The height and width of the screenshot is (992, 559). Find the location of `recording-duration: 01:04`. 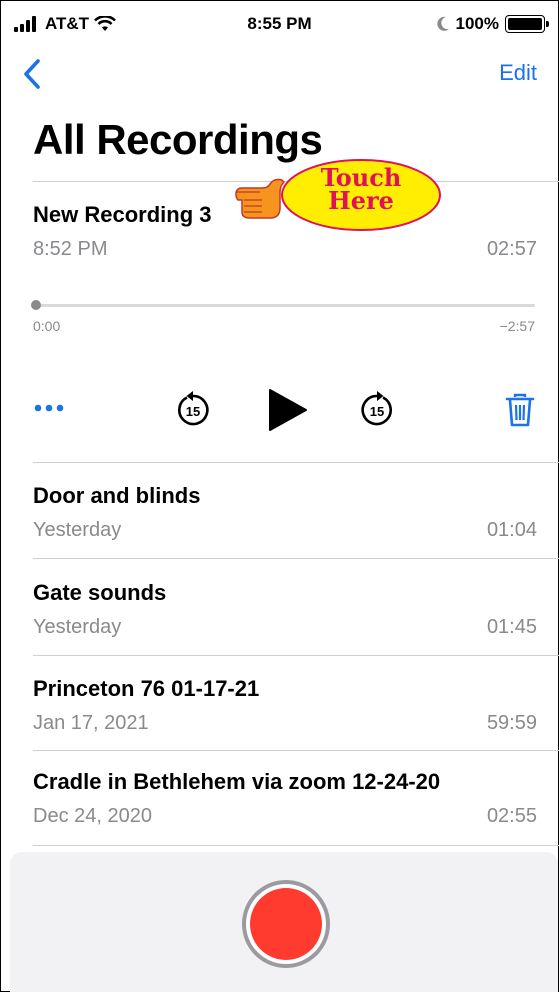

recording-duration: 01:04 is located at coordinates (511, 530).